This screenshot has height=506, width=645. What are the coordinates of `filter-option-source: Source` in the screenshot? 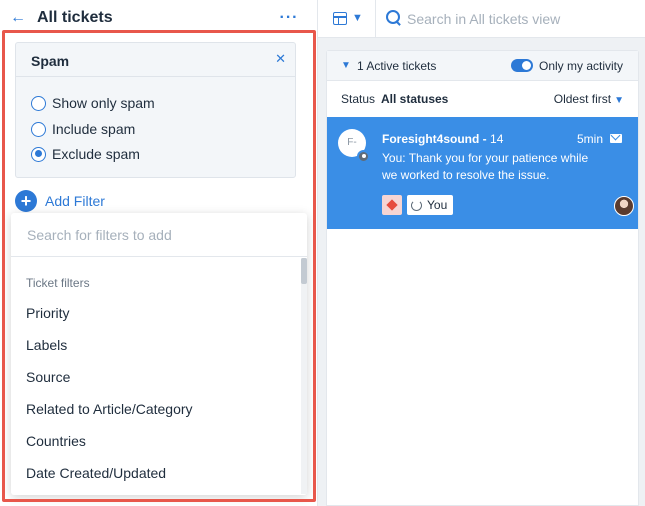 It's located at (48, 377).